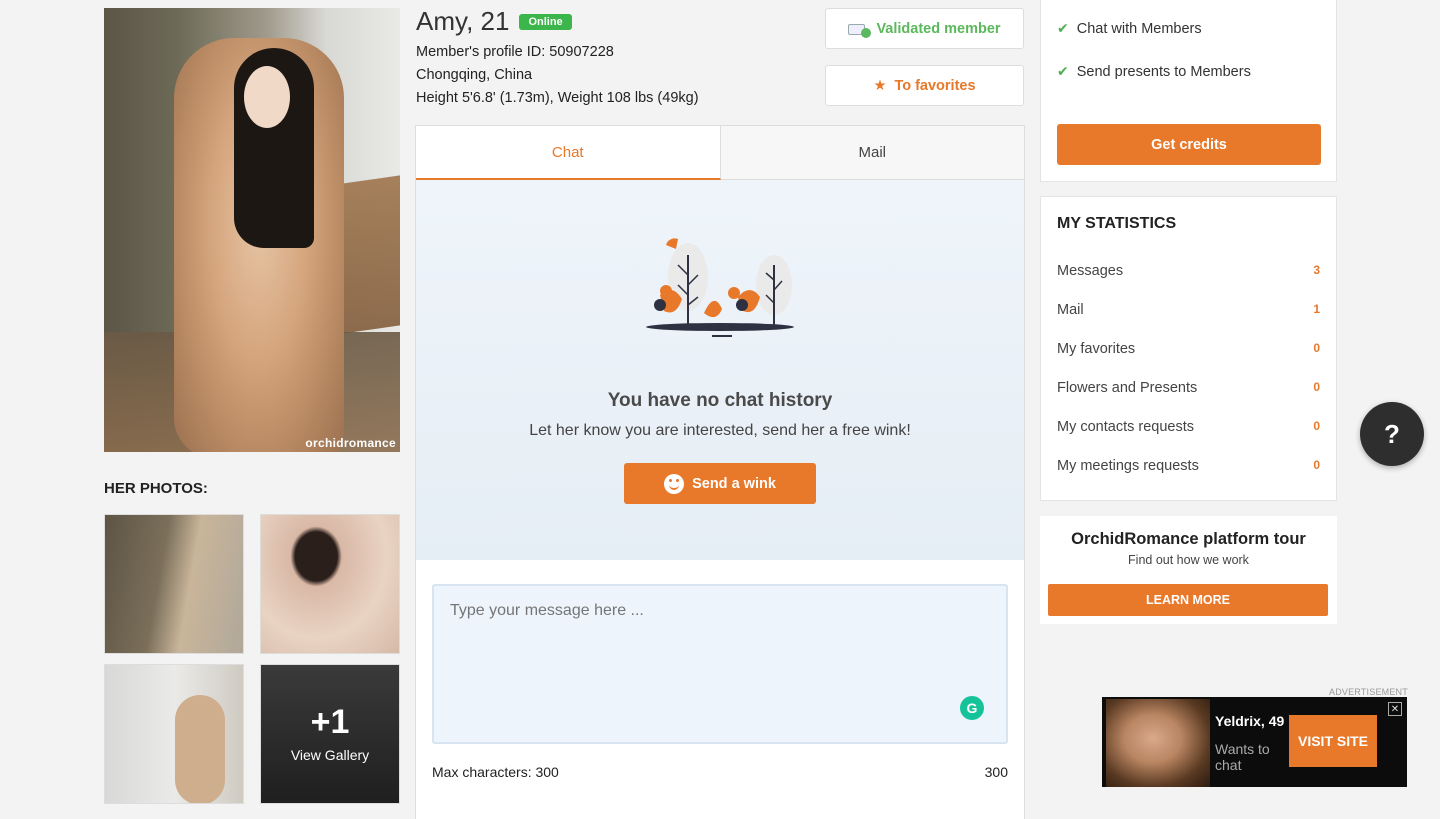  I want to click on tour-title: OrchidRomance platform tour, so click(1188, 539).